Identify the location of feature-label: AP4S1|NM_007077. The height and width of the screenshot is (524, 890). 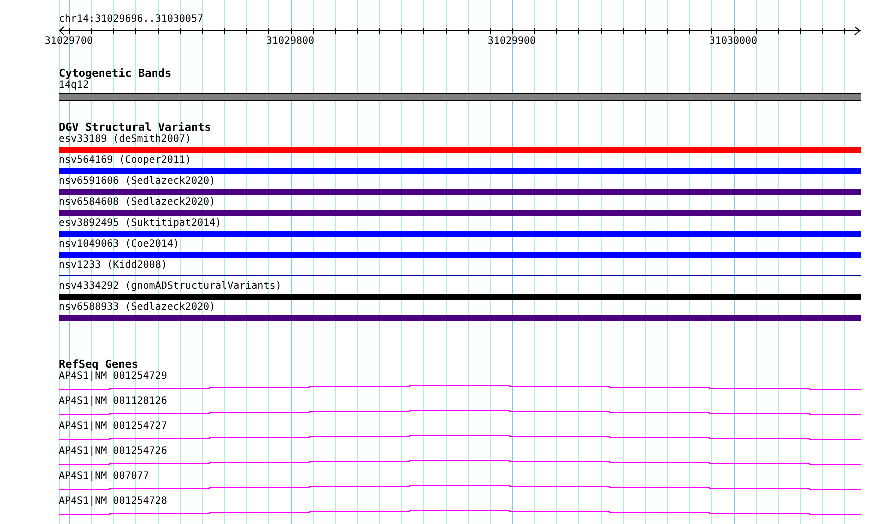
(104, 477).